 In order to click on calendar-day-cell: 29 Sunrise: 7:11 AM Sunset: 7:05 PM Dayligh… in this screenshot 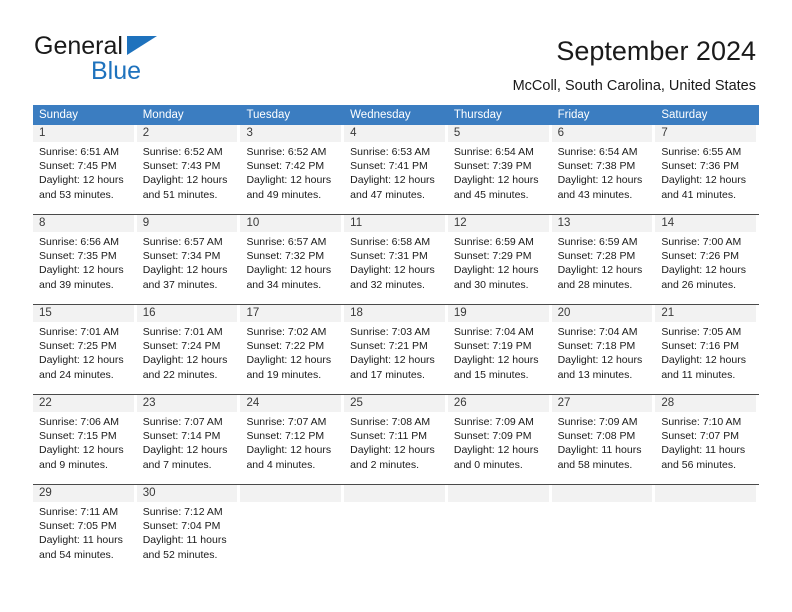, I will do `click(85, 529)`.